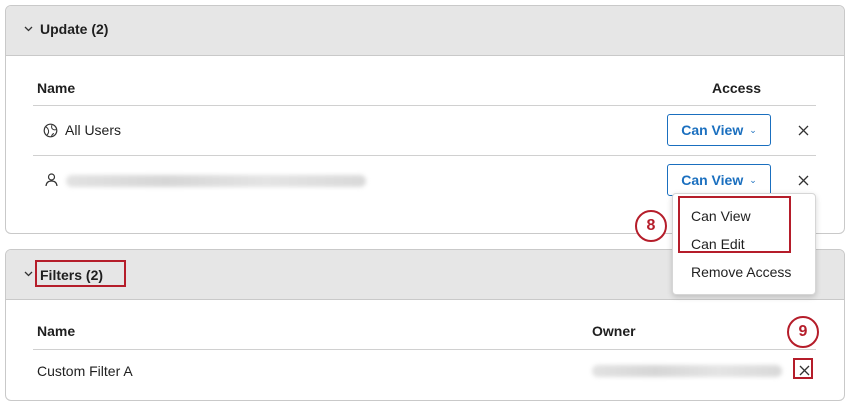  What do you see at coordinates (803, 332) in the screenshot?
I see `step-badge-9: 9` at bounding box center [803, 332].